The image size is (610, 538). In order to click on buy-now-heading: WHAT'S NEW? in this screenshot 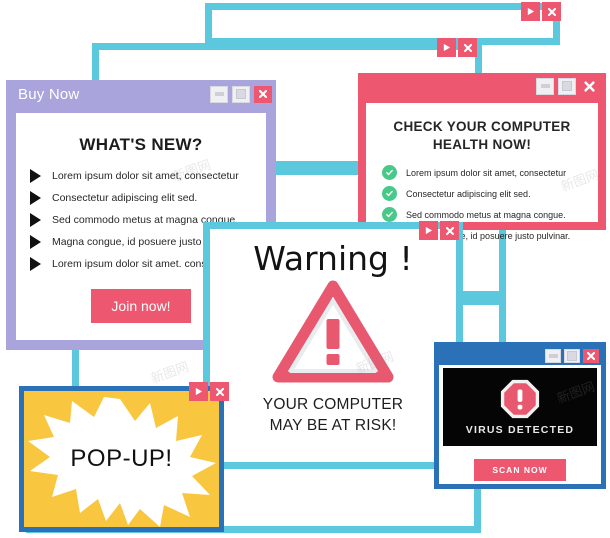, I will do `click(141, 144)`.